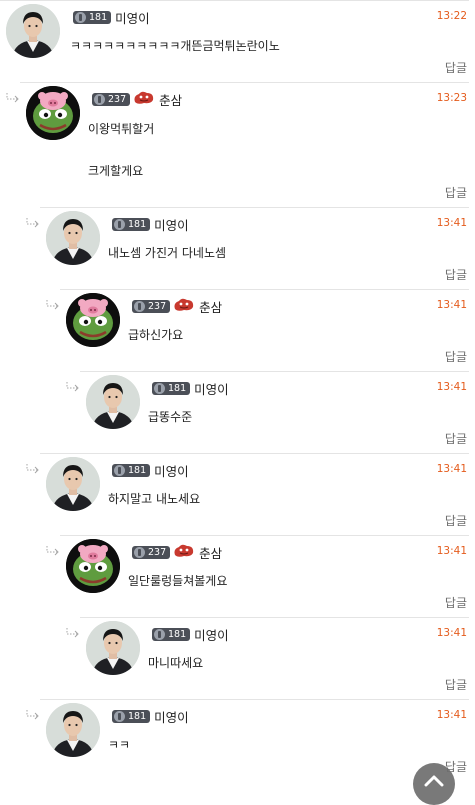 The width and height of the screenshot is (475, 805). Describe the element at coordinates (434, 781) in the screenshot. I see `chevron-up-icon` at that location.